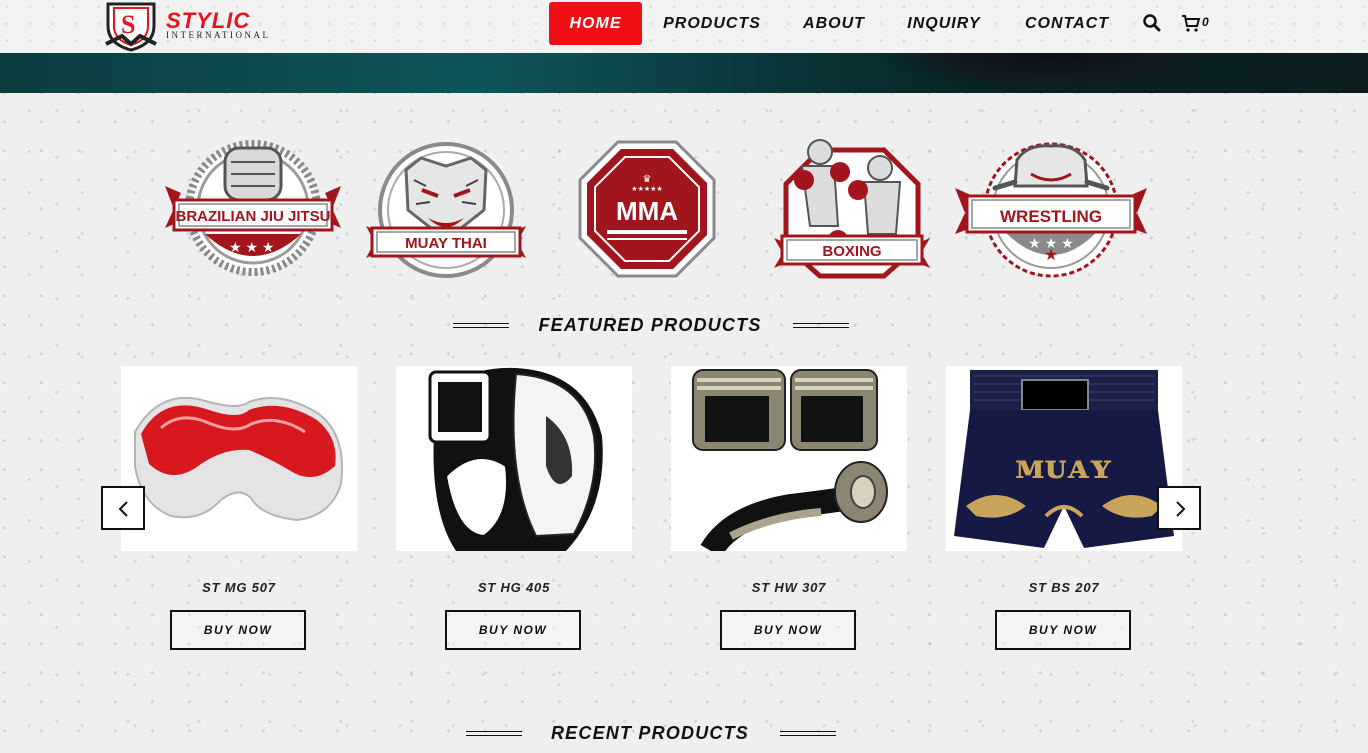 The image size is (1368, 753). Describe the element at coordinates (595, 23) in the screenshot. I see `nav-home: HOME` at that location.